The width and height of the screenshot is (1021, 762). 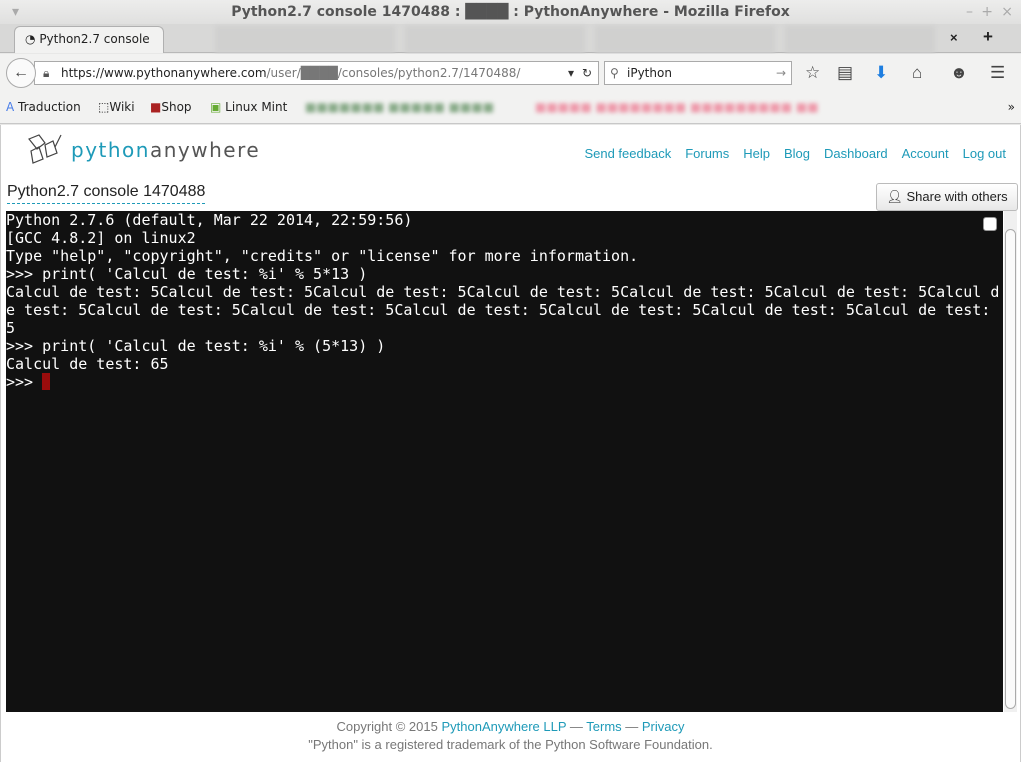 I want to click on bookmark-linux-mint: ▣ Linux Mint, so click(x=248, y=107).